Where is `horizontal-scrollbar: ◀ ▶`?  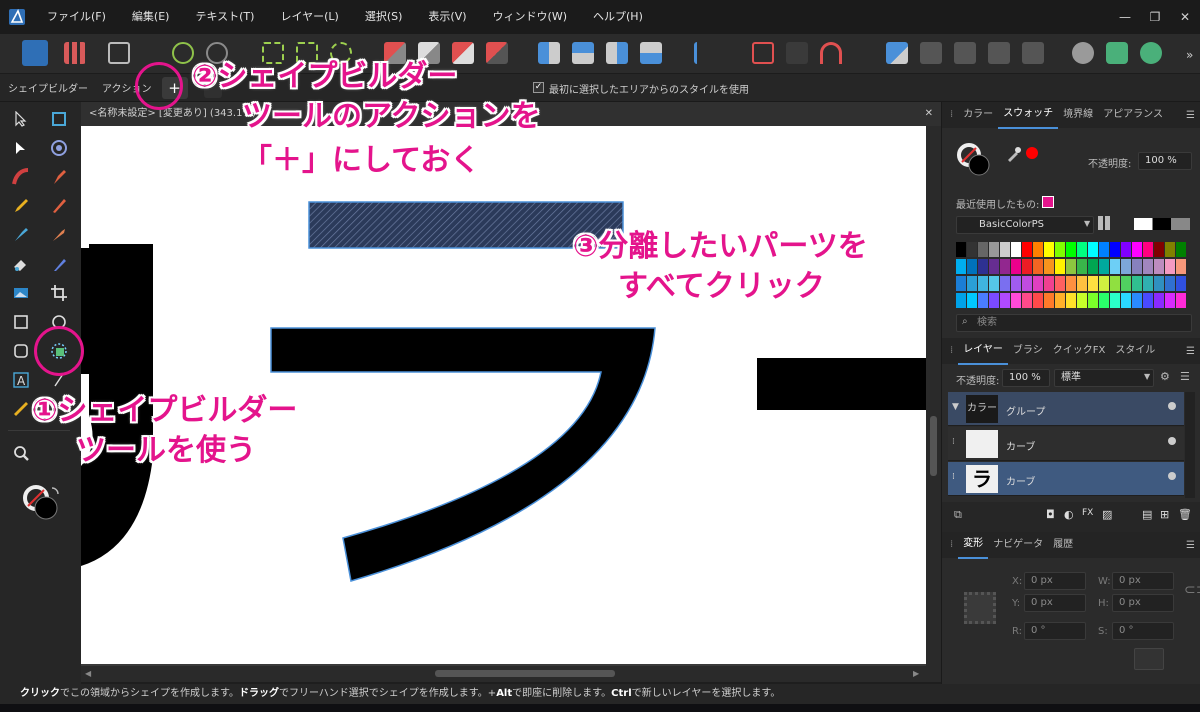 horizontal-scrollbar: ◀ ▶ is located at coordinates (511, 674).